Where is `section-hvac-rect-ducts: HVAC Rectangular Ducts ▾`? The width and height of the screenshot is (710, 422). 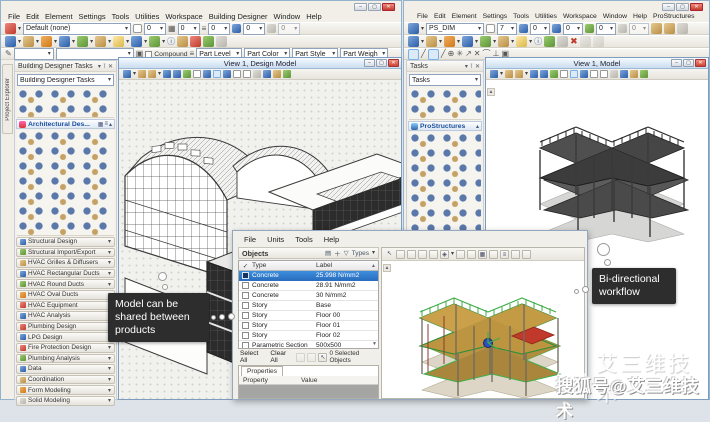
section-hvac-rect-ducts: HVAC Rectangular Ducts ▾ is located at coordinates (65, 273).